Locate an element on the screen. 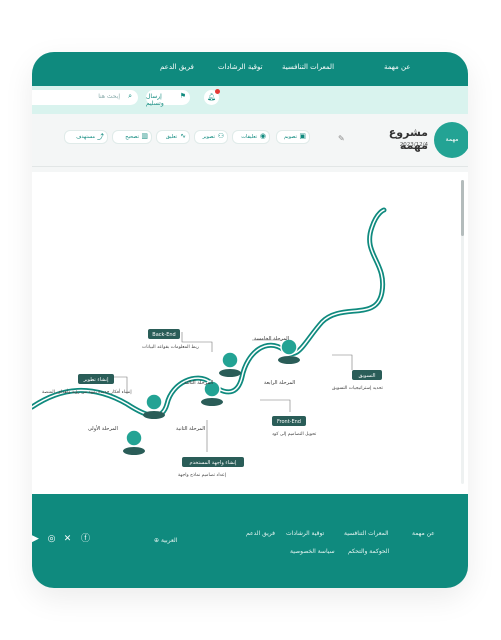  tool-button-3: تصوير ⚇ is located at coordinates (211, 137).